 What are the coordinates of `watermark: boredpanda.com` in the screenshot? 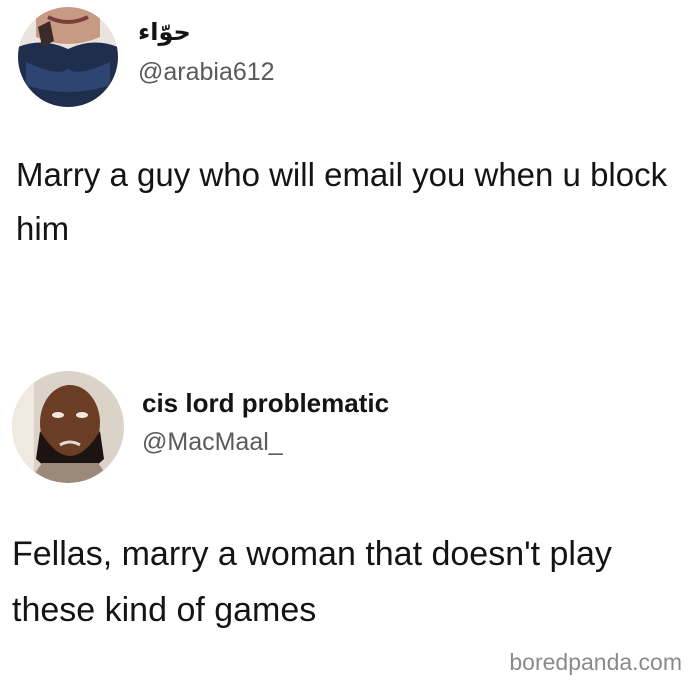 It's located at (595, 662).